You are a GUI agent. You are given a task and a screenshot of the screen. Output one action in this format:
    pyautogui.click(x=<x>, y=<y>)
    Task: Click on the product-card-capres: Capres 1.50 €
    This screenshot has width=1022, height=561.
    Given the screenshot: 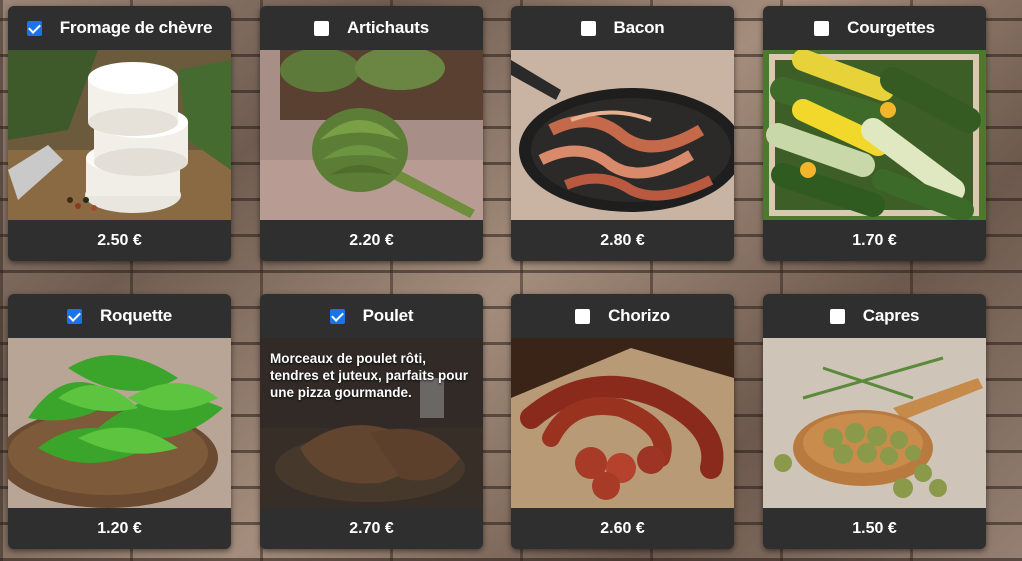 What is the action you would take?
    pyautogui.click(x=874, y=421)
    